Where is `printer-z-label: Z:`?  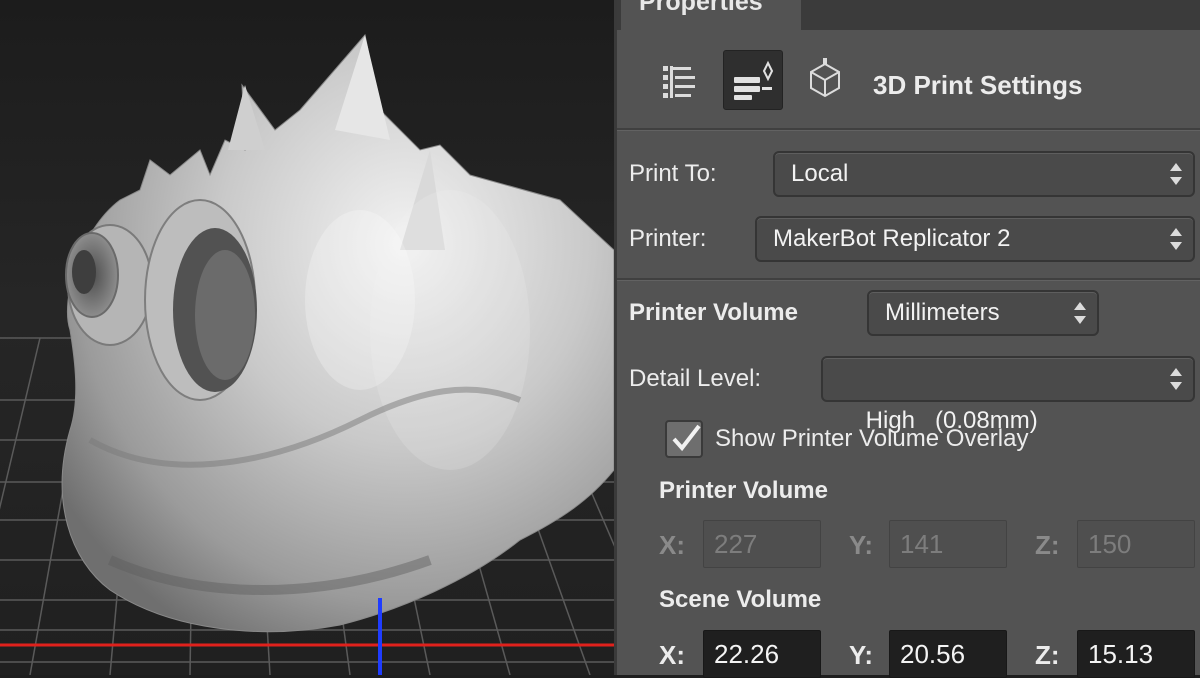 printer-z-label: Z: is located at coordinates (1047, 545).